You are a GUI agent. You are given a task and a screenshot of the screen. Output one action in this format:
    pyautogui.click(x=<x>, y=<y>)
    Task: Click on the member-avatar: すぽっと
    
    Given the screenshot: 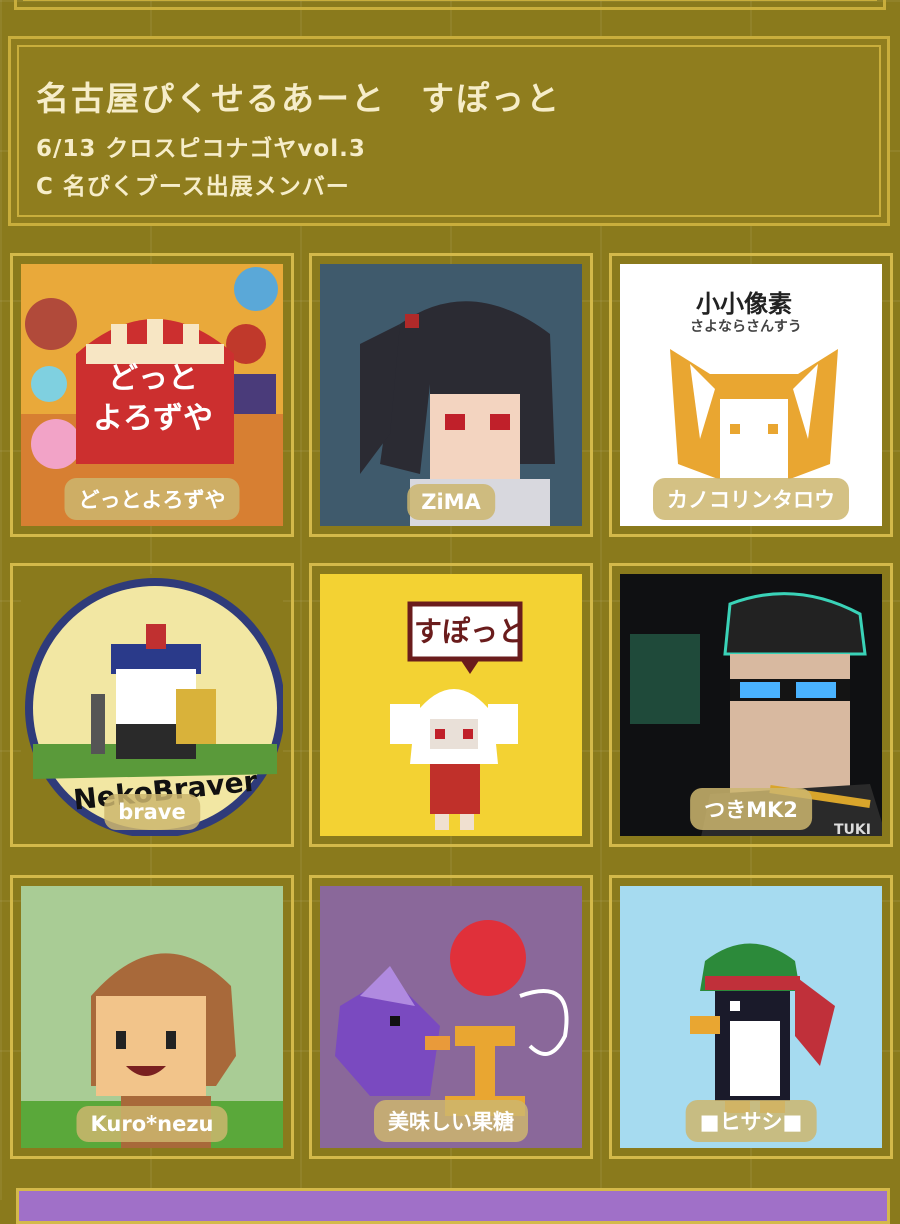 What is the action you would take?
    pyautogui.click(x=451, y=705)
    